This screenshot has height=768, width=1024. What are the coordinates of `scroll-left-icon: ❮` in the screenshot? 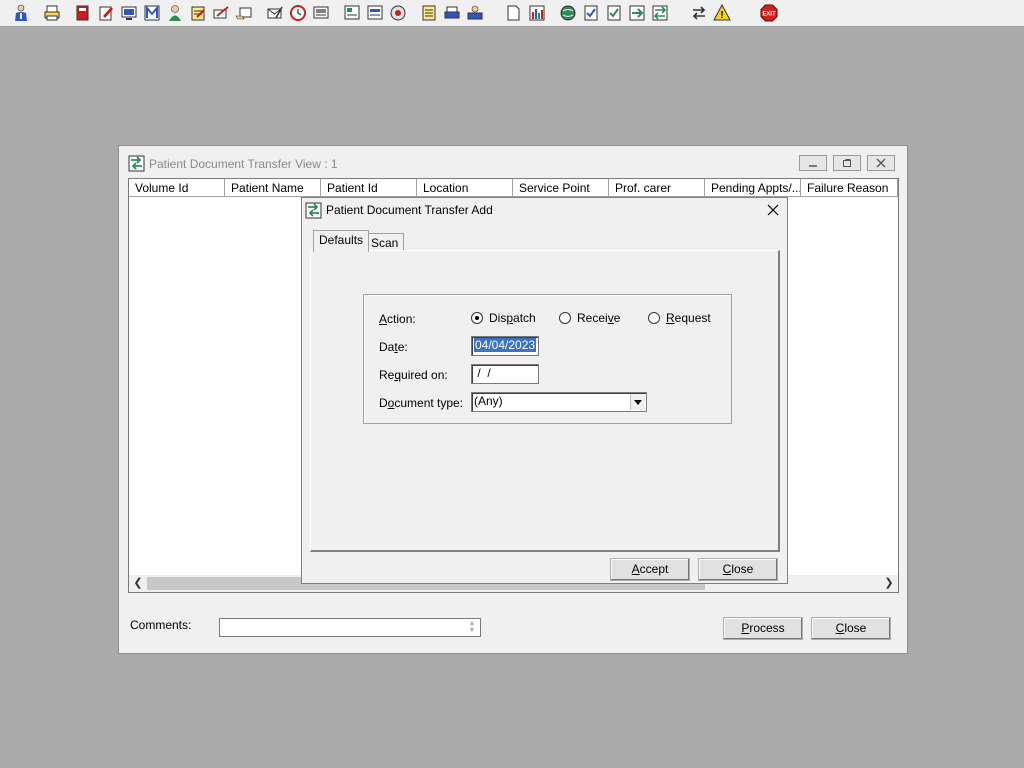 It's located at (138, 583).